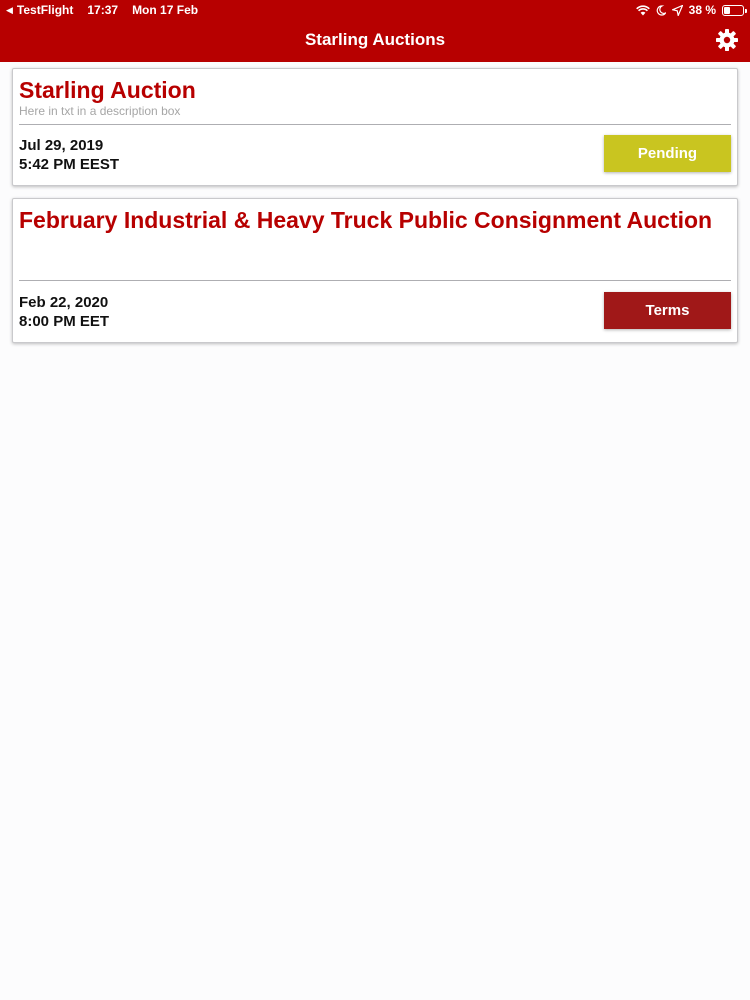 Image resolution: width=750 pixels, height=1000 pixels. I want to click on auction-time: 8:00 PM EET, so click(64, 321).